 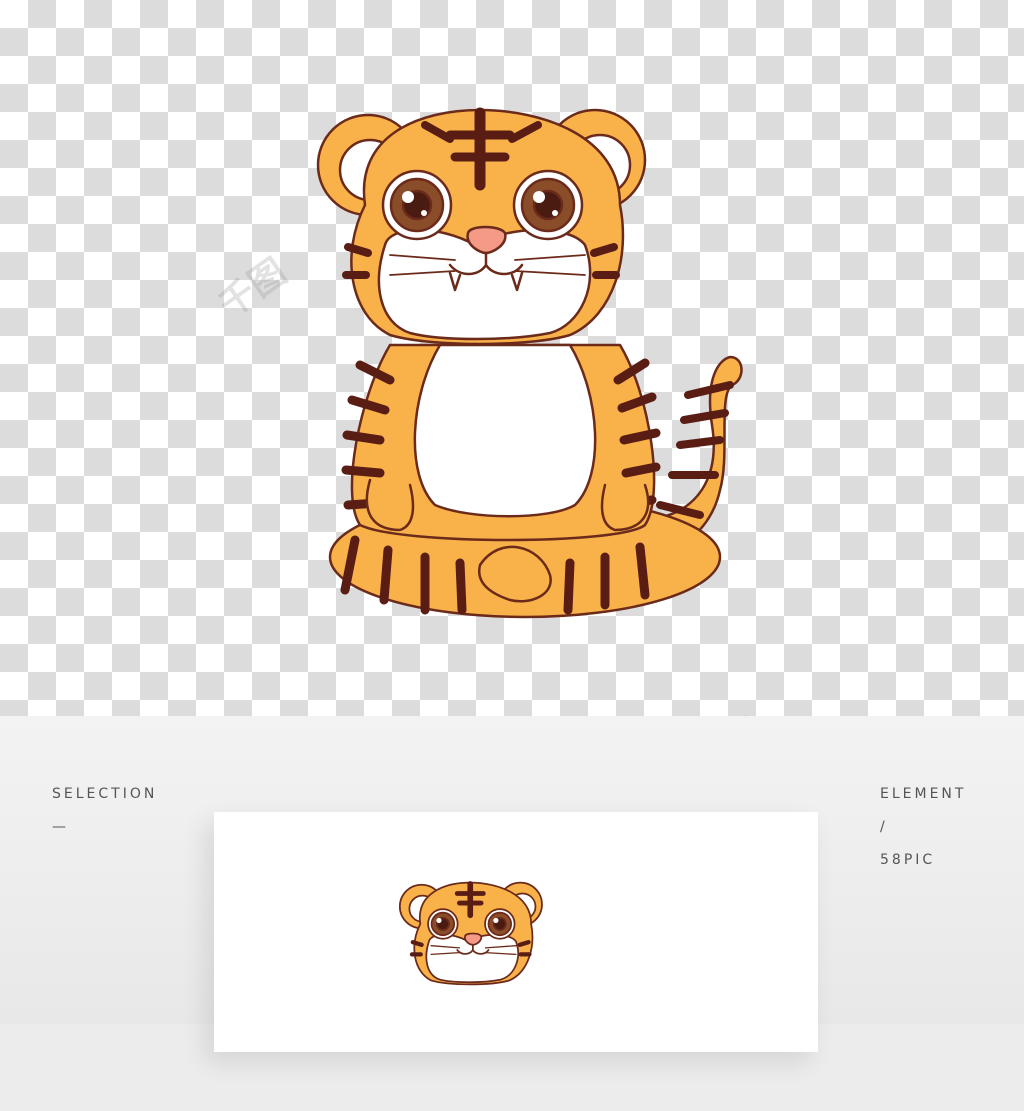 I want to click on selection-label-line2: —, so click(x=60, y=827).